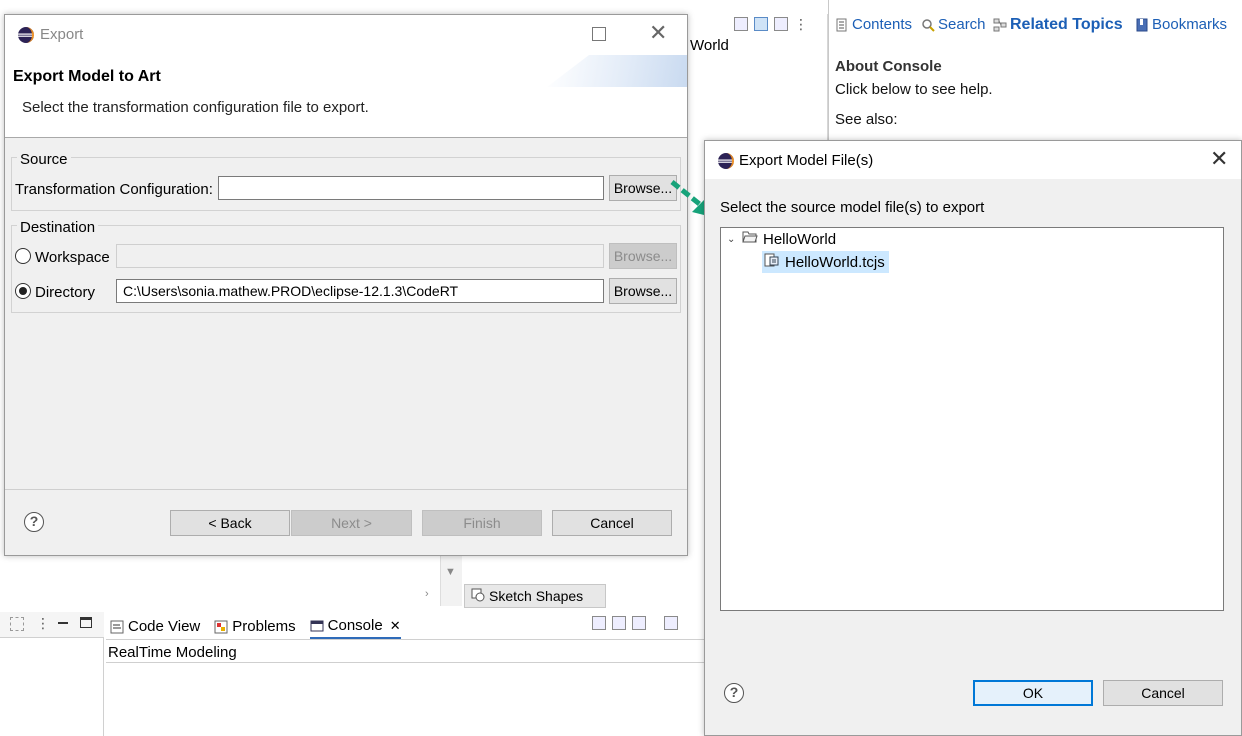  I want to click on collapse-icon, so click(781, 24).